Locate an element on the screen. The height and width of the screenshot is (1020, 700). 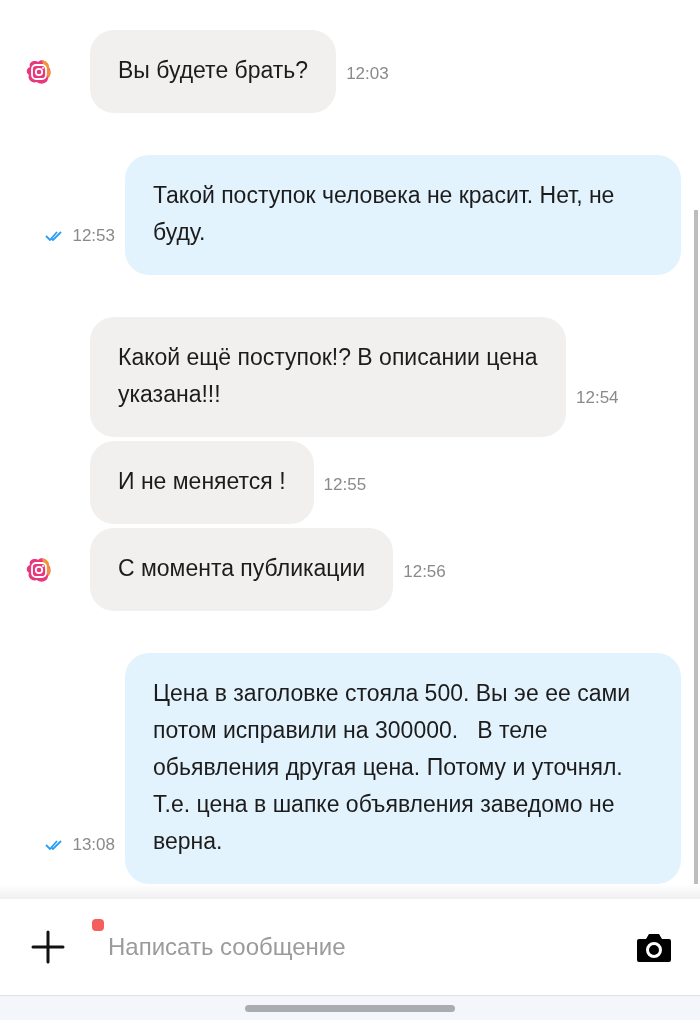
message-time: 12:56 is located at coordinates (424, 572).